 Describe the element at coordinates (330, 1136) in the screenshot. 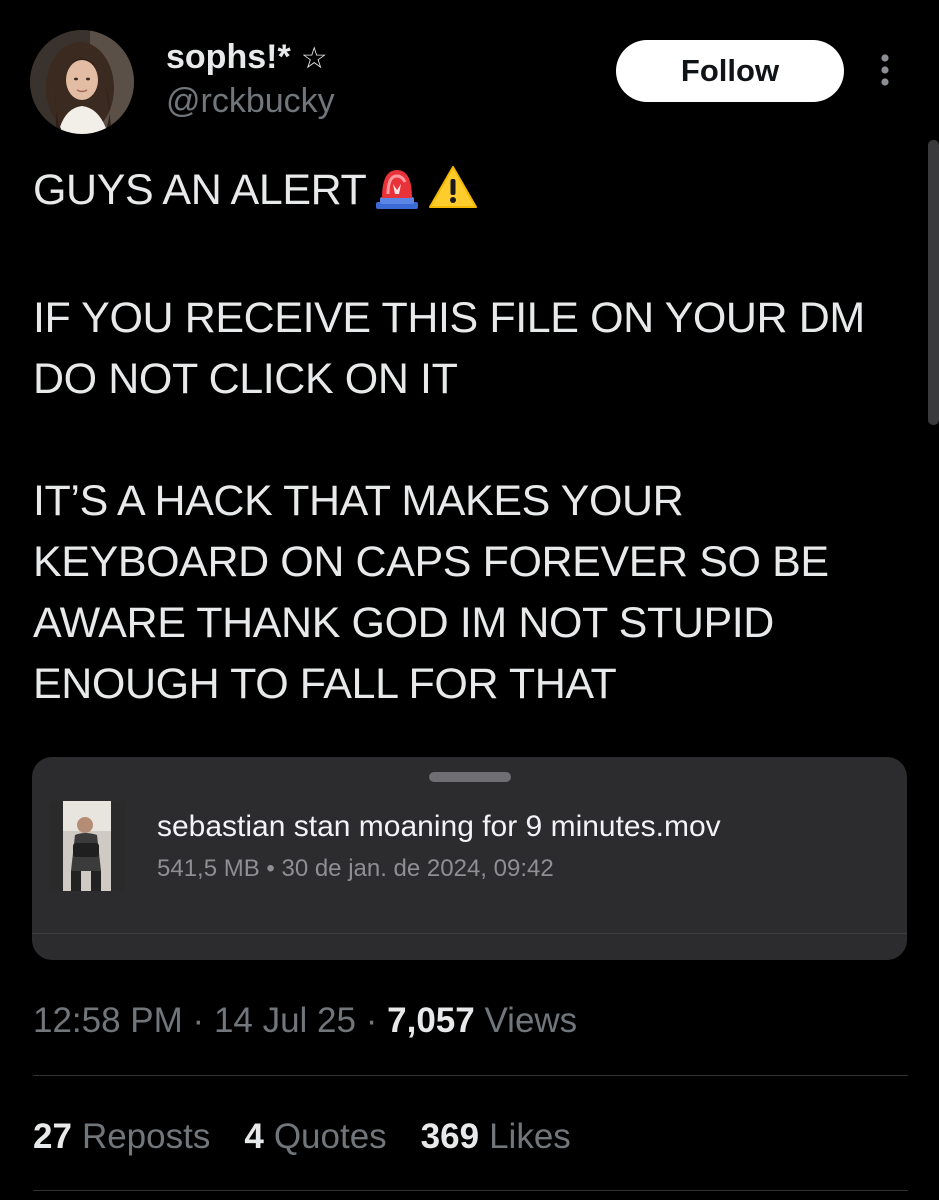

I see `quotes-label: Quotes` at that location.